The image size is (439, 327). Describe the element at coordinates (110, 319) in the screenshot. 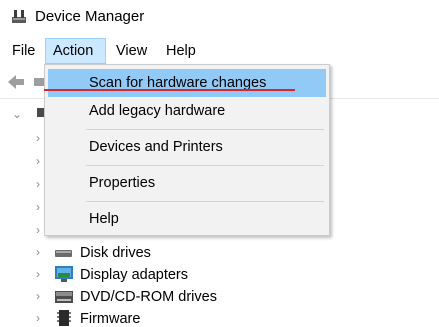

I see `tree-node-label: Firmware` at that location.